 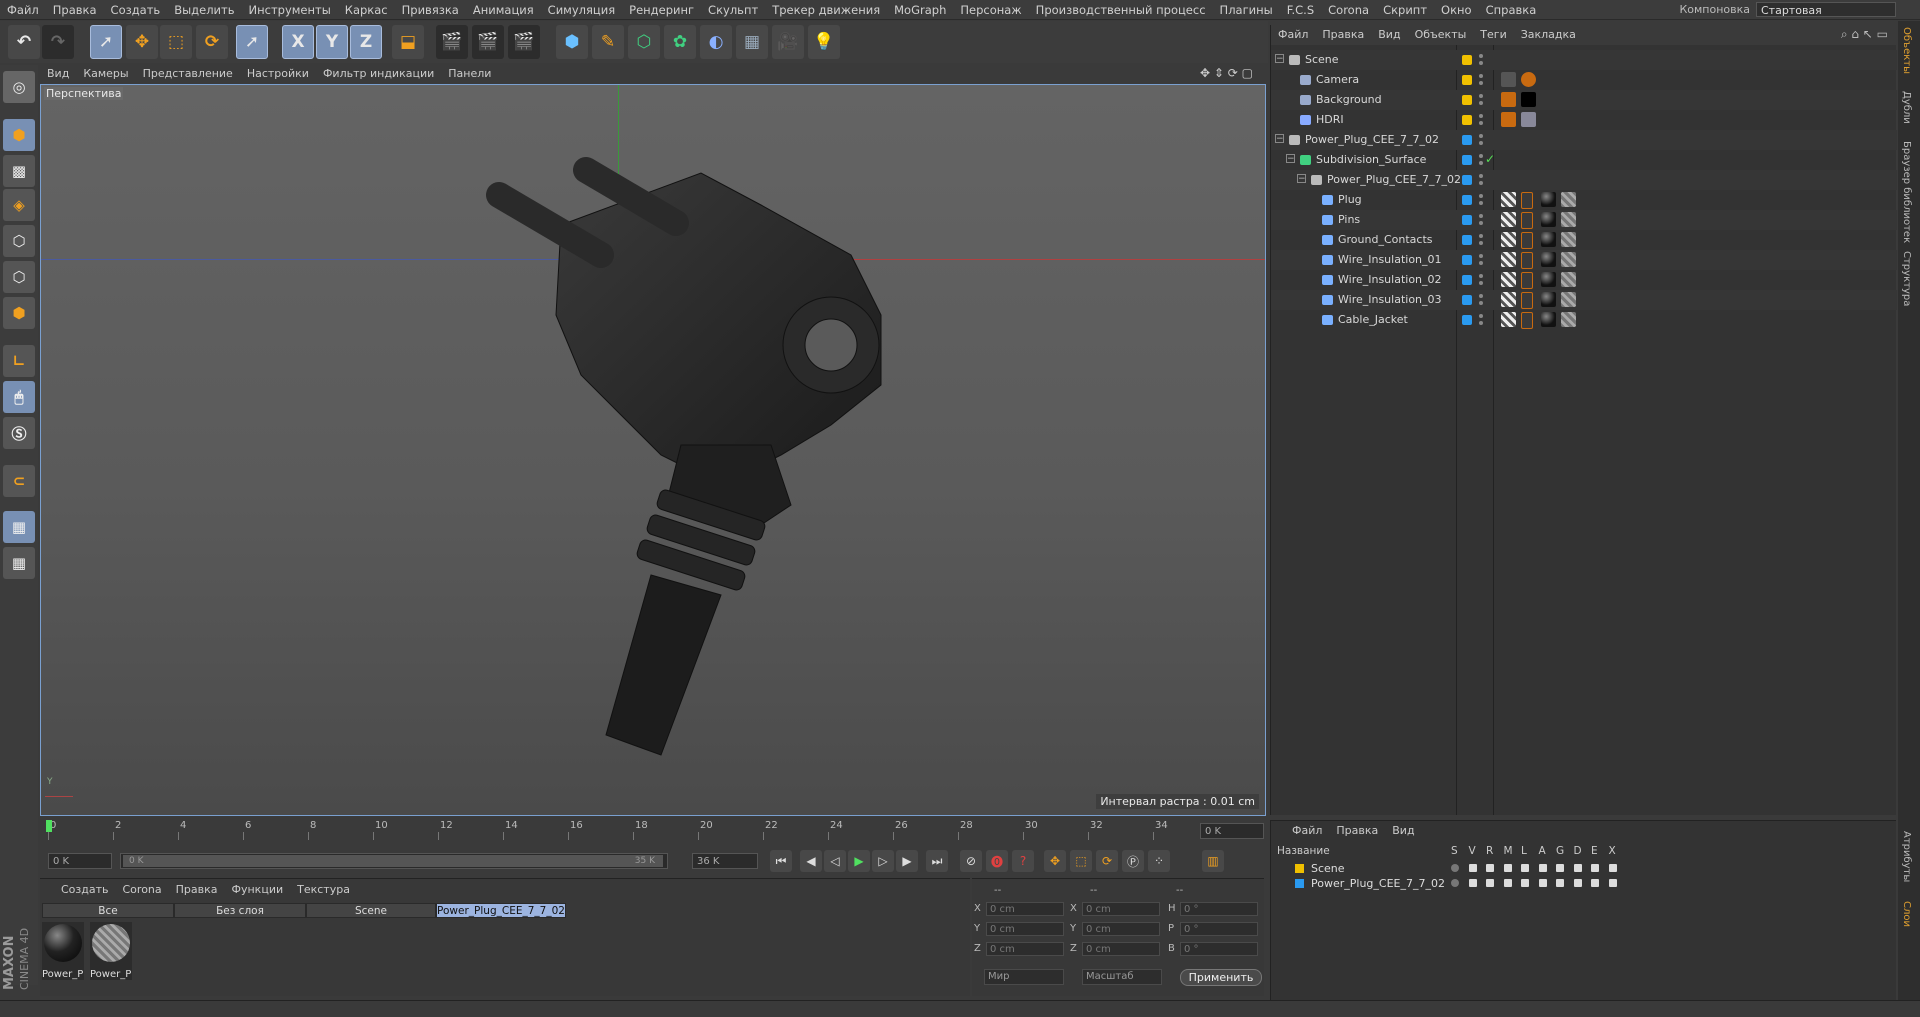 What do you see at coordinates (1405, 10) in the screenshot?
I see `menu-item: Скрипт` at bounding box center [1405, 10].